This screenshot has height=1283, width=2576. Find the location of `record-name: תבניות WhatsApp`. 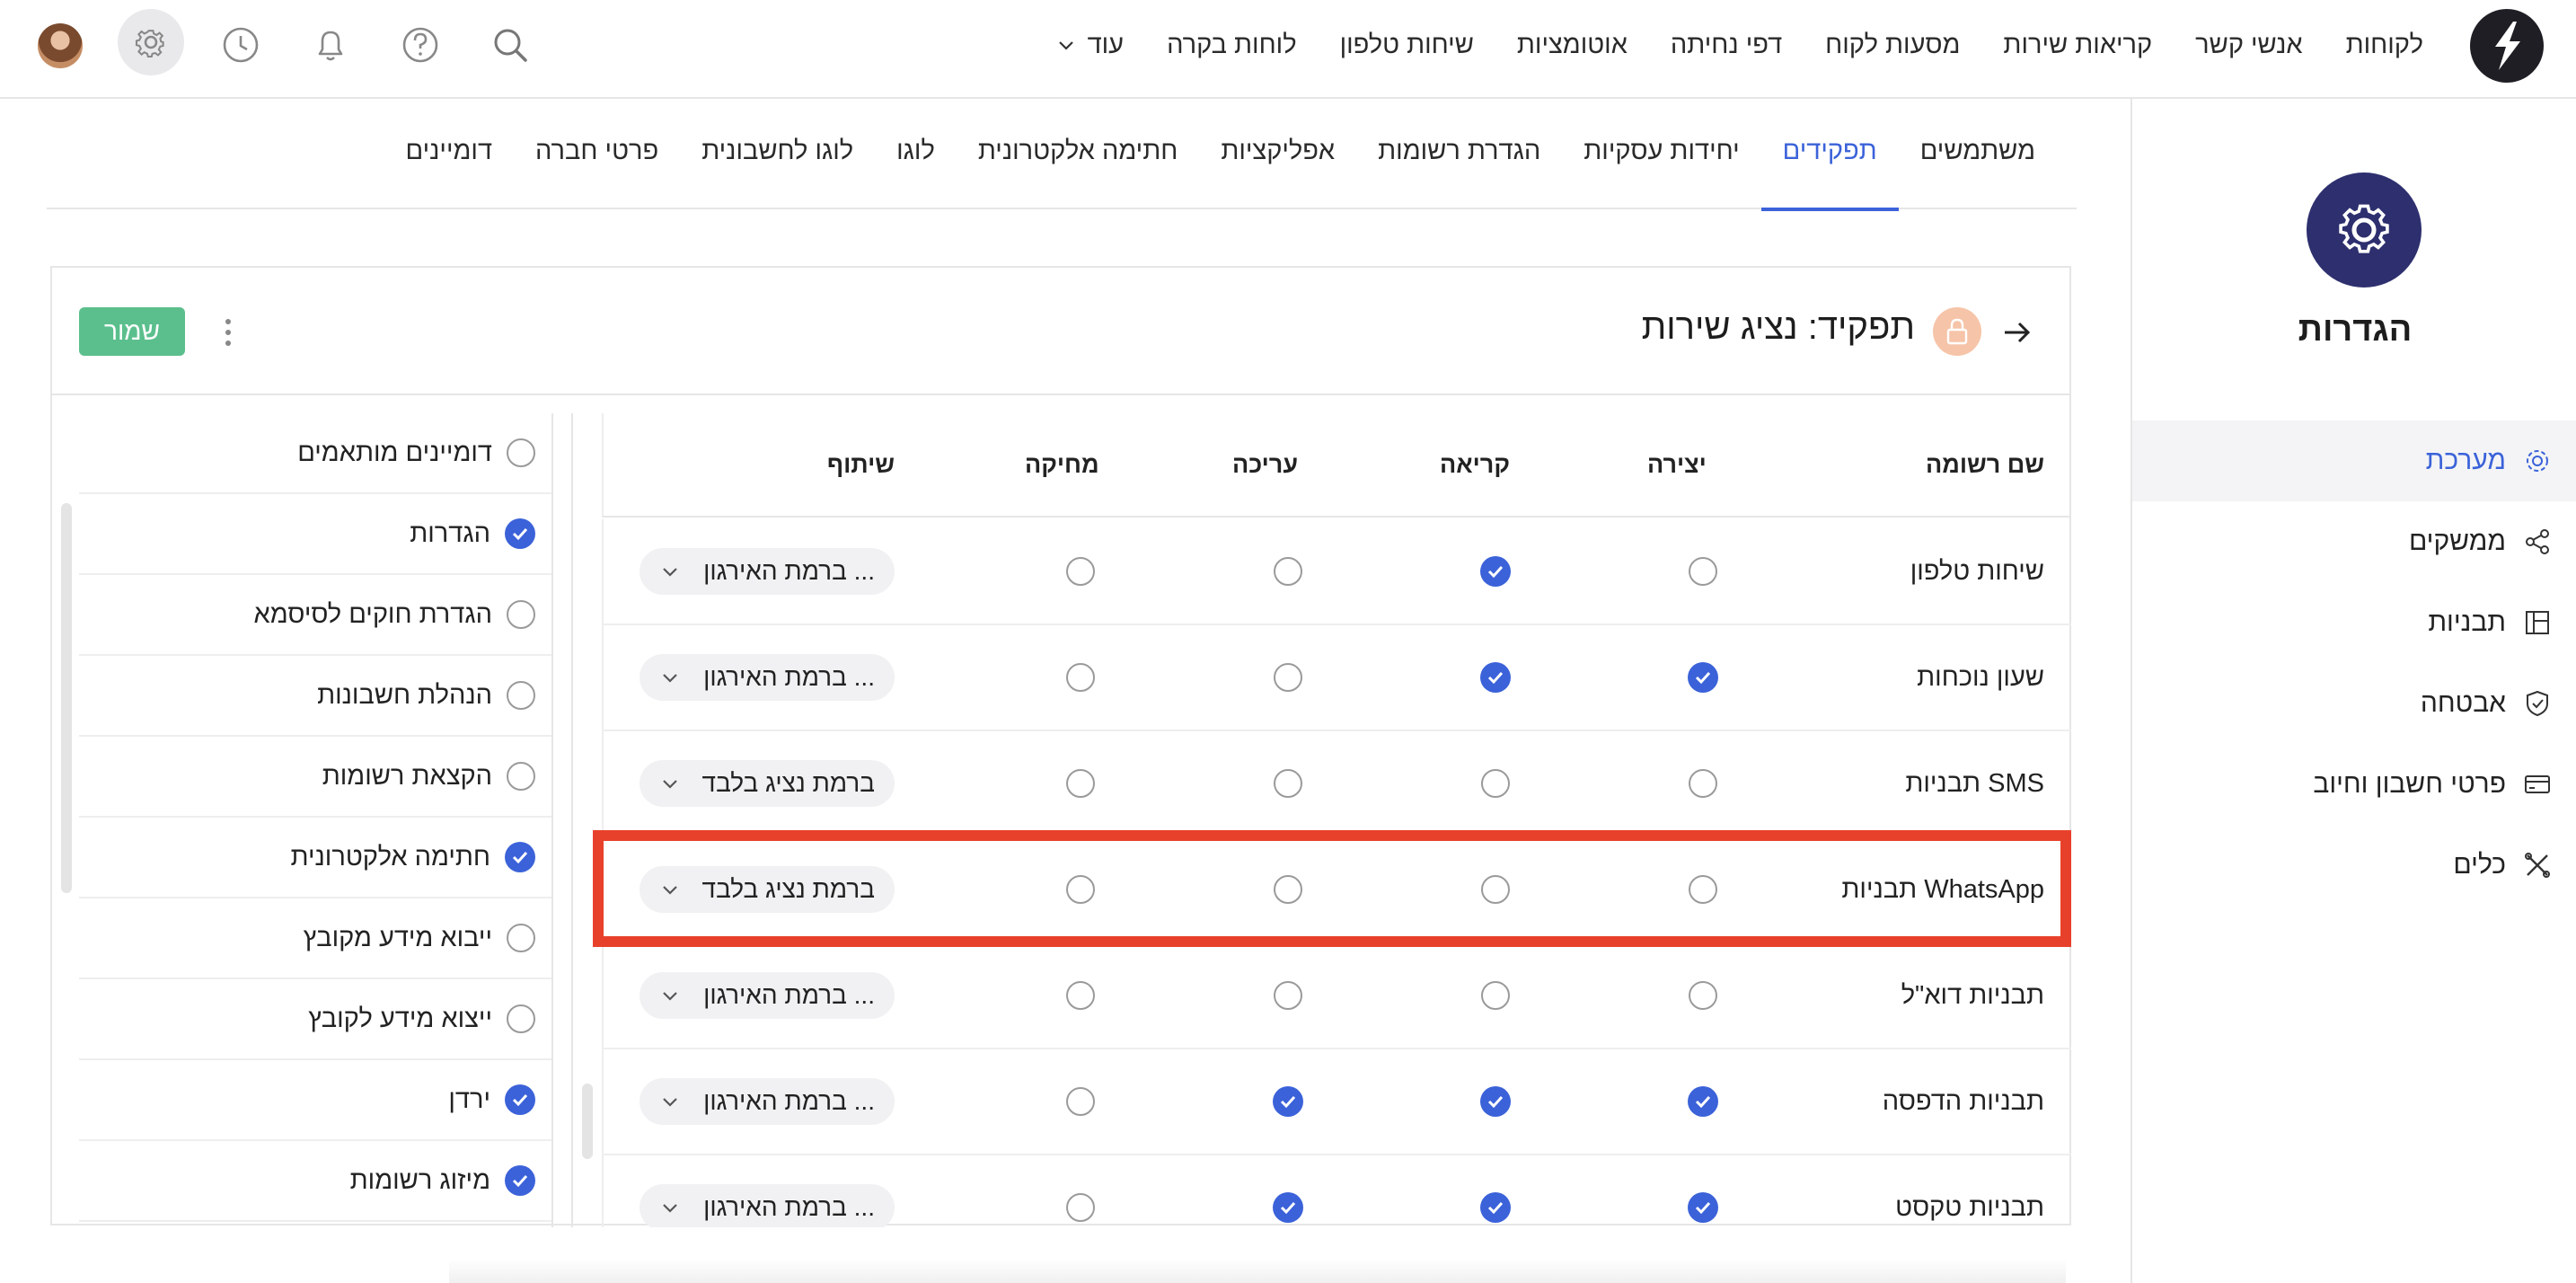

record-name: תבניות WhatsApp is located at coordinates (1943, 889).